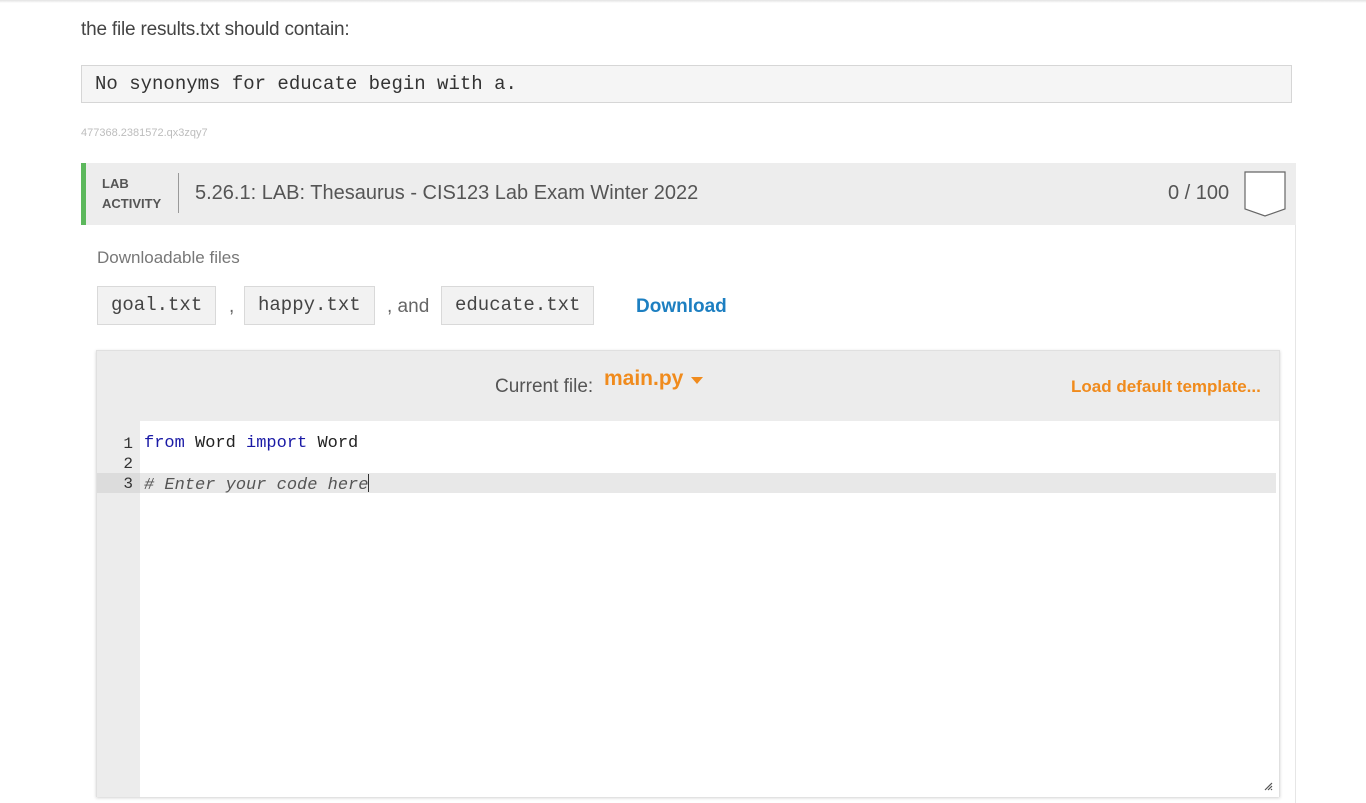 Image resolution: width=1366 pixels, height=803 pixels. What do you see at coordinates (131, 194) in the screenshot?
I see `lab-activity-tag: LAB ACTIVITY` at bounding box center [131, 194].